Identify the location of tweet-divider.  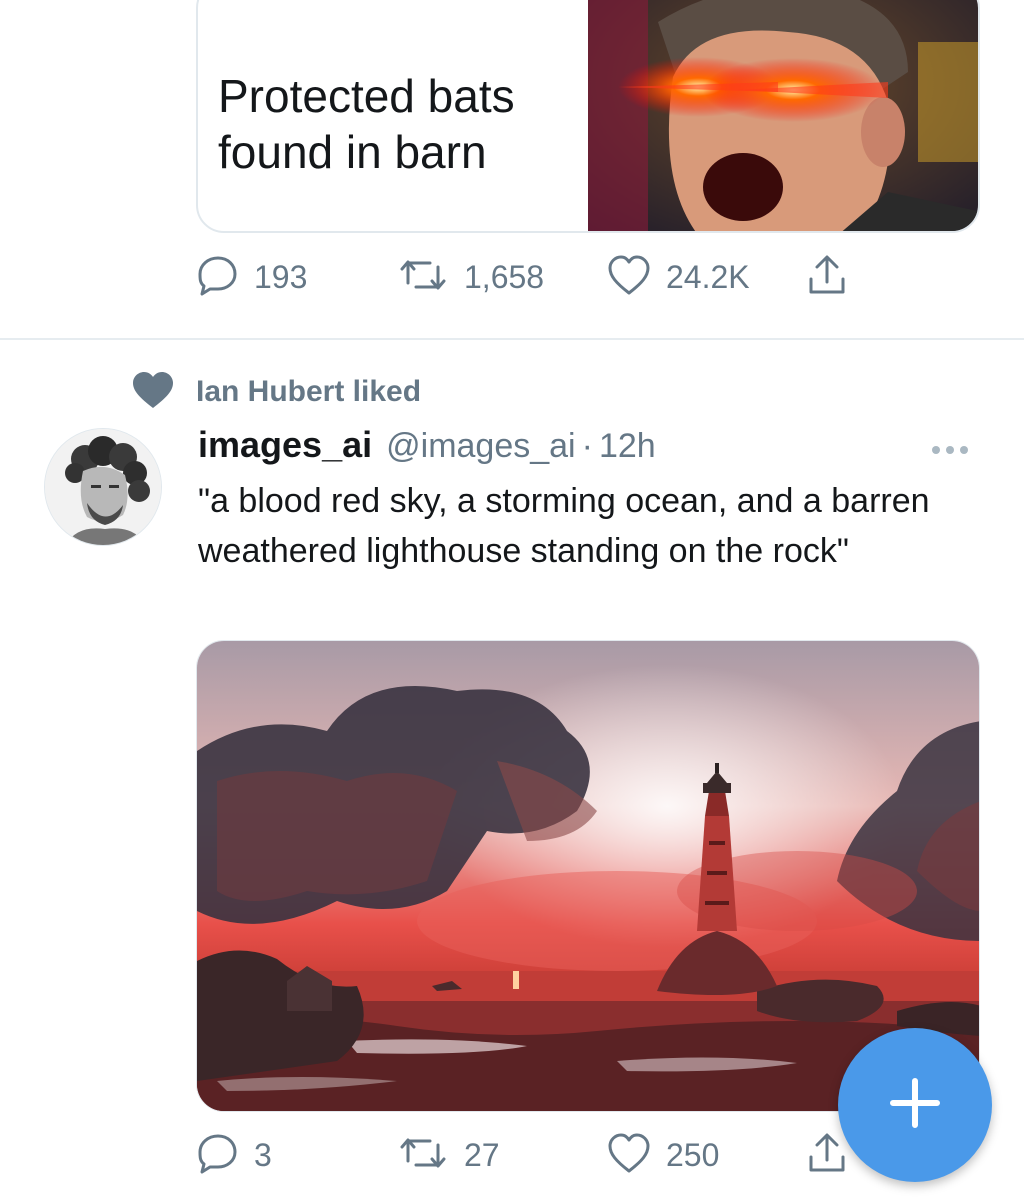
(512, 339).